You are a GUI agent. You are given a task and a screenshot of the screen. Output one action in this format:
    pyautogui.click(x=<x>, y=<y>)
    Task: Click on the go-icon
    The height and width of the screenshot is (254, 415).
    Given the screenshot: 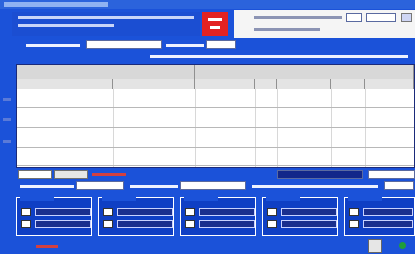 What is the action you would take?
    pyautogui.click(x=402, y=245)
    